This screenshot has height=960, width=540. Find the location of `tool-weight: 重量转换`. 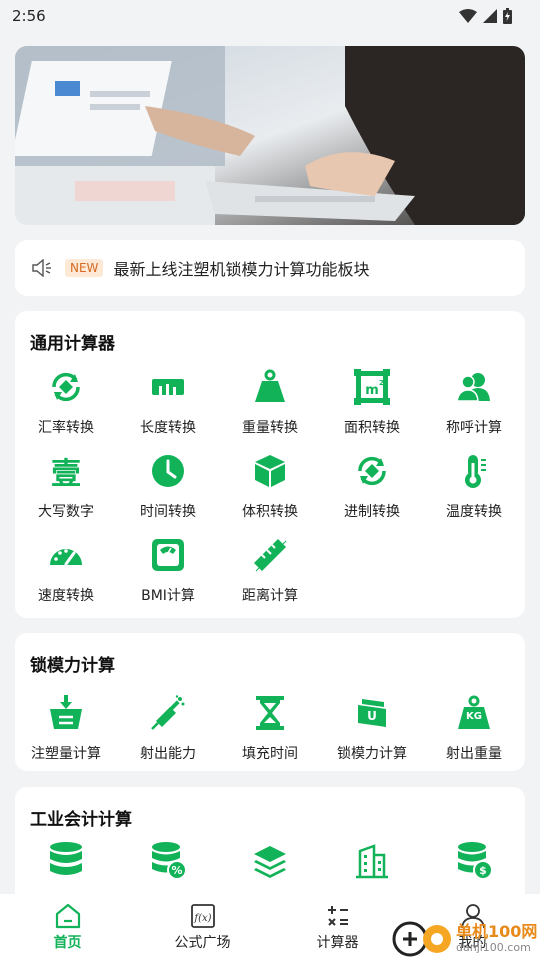

tool-weight: 重量转换 is located at coordinates (270, 401).